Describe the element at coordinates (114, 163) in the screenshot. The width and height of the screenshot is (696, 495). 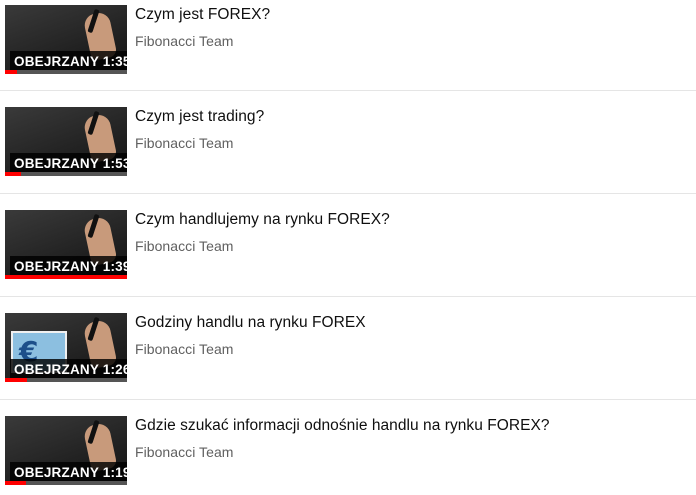
I see `duration: 1:53` at that location.